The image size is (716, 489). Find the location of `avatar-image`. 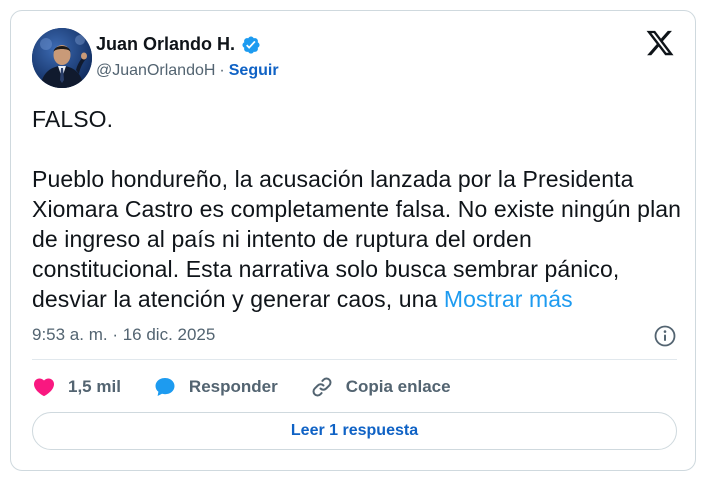

avatar-image is located at coordinates (62, 58).